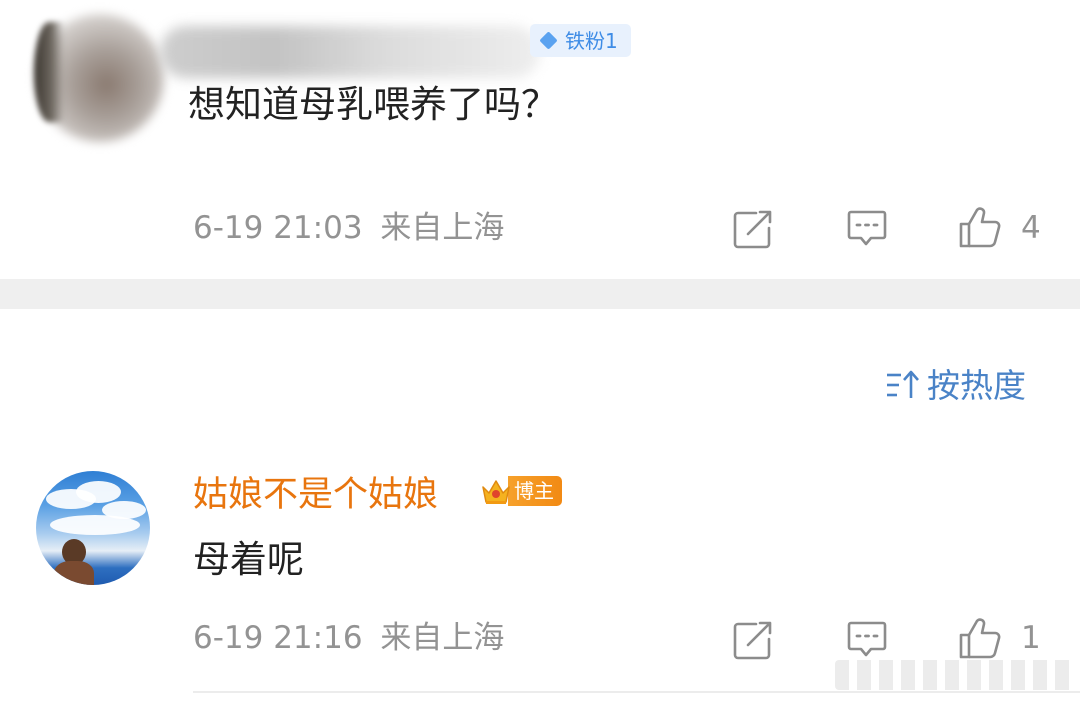  Describe the element at coordinates (955, 675) in the screenshot. I see `watermark` at that location.